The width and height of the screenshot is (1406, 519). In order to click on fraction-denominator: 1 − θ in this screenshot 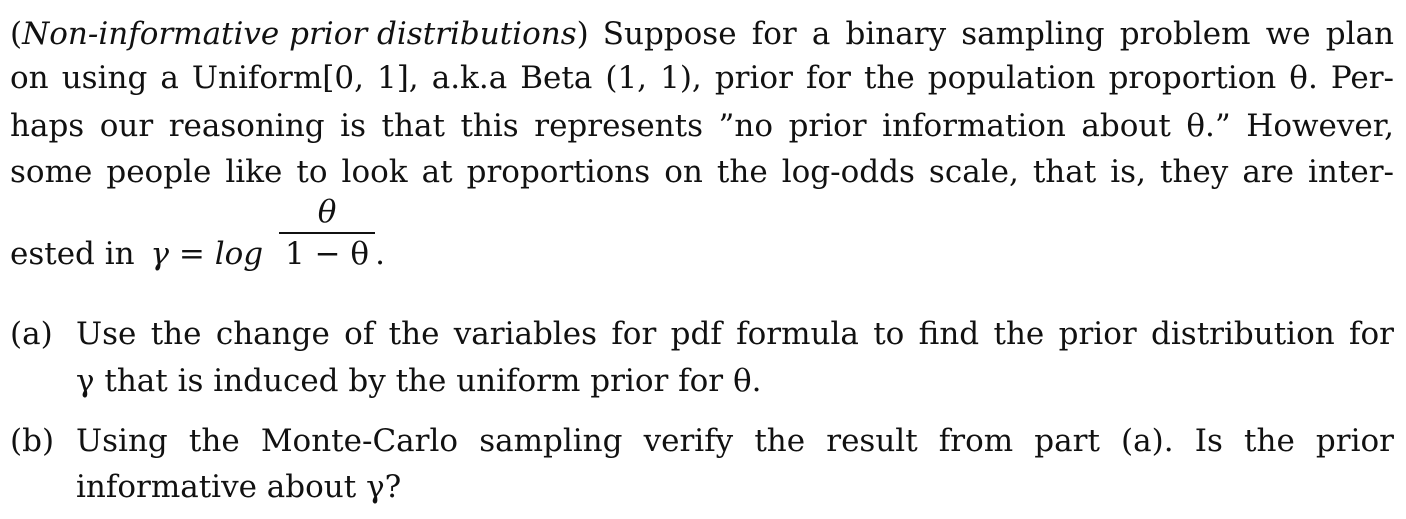, I will do `click(327, 254)`.